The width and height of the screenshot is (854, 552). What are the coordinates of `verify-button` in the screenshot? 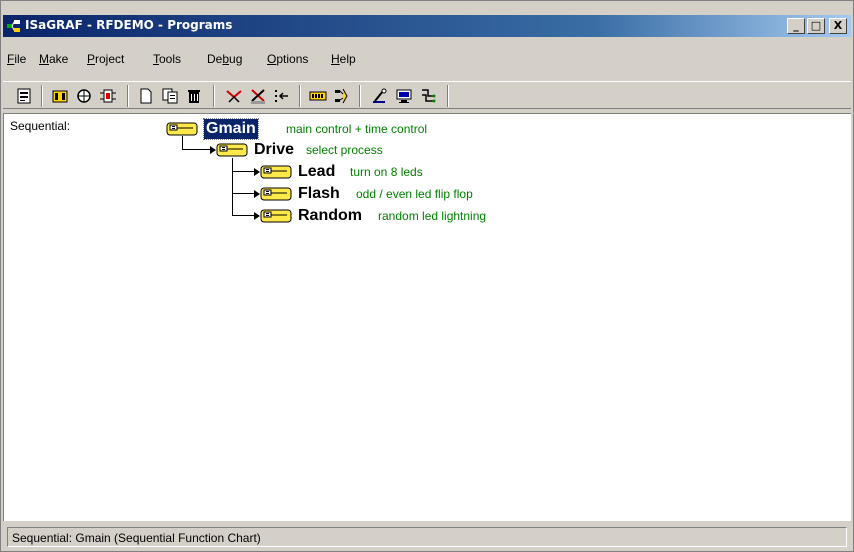 It's located at (258, 96).